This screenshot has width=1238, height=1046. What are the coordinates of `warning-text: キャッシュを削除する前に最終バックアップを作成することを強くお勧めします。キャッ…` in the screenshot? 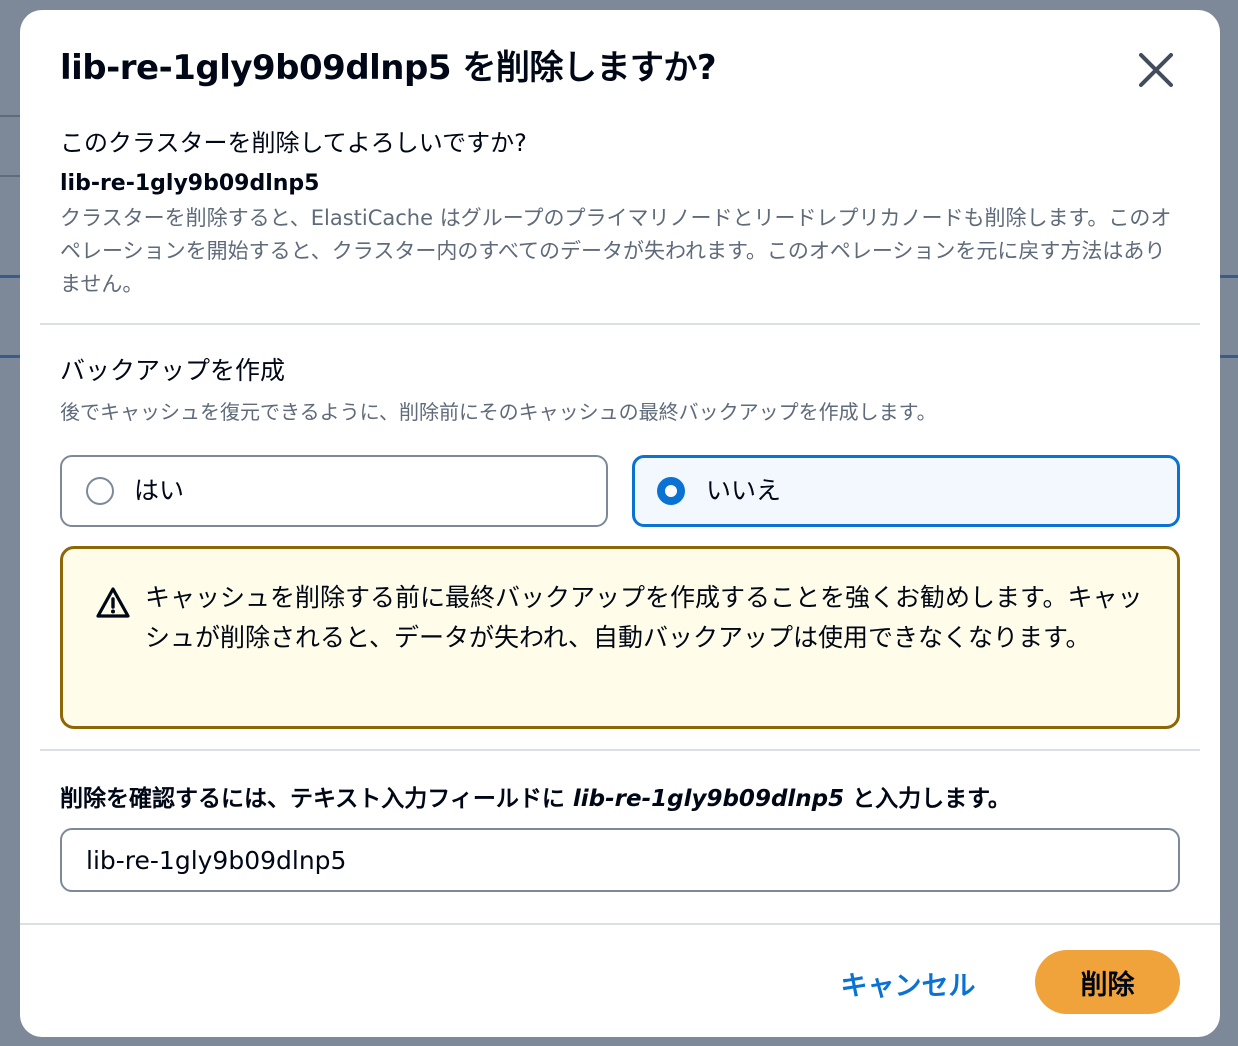 It's located at (644, 617).